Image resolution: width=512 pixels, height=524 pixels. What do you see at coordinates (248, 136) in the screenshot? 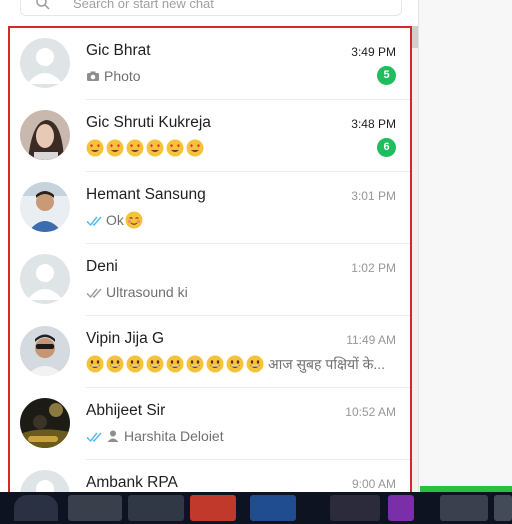
I see `chat-row-body: Gic Shruti Kukreja 3:48 PM 6` at bounding box center [248, 136].